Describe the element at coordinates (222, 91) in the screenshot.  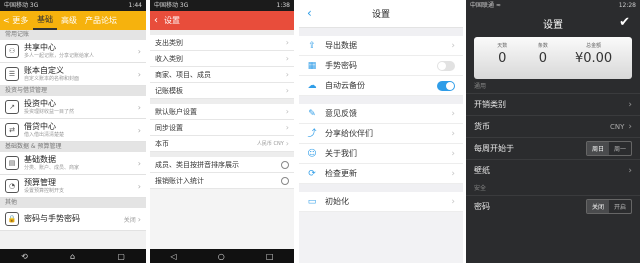
I see `list-item-template: 记账模板 ›` at that location.